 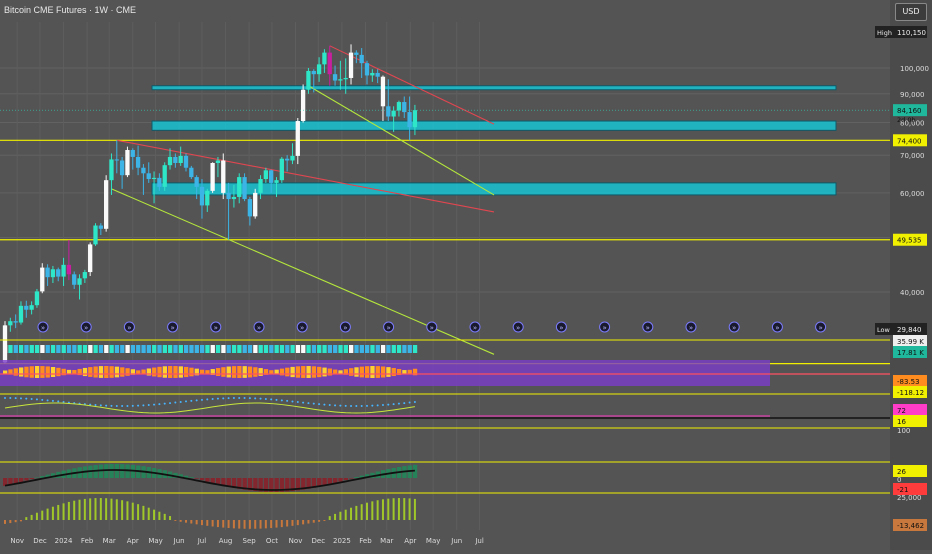 I want to click on x-tick-label: Nov, so click(x=17, y=541).